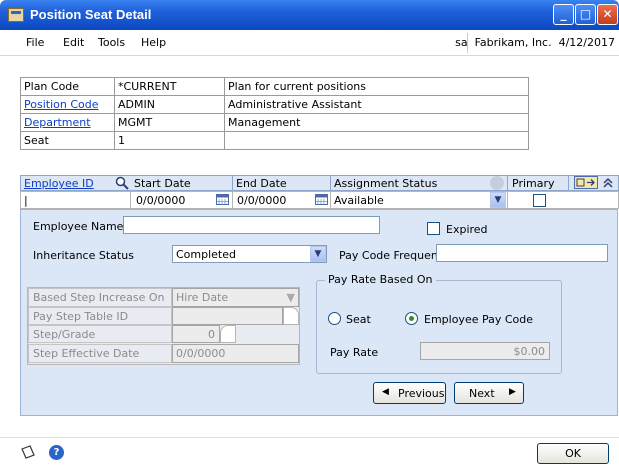  I want to click on employee-name-field, so click(251, 225).